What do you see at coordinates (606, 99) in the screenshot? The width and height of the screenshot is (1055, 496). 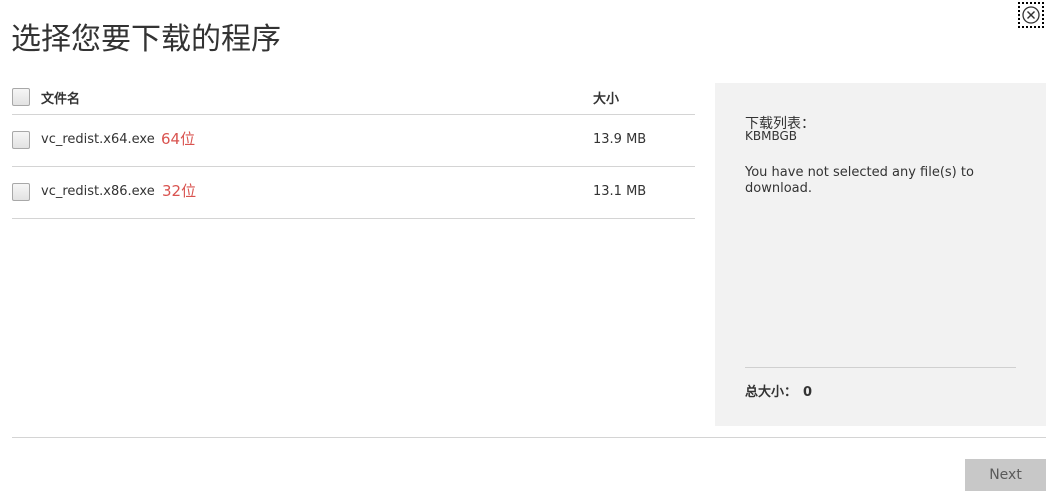 I see `column-header-size: 大小` at bounding box center [606, 99].